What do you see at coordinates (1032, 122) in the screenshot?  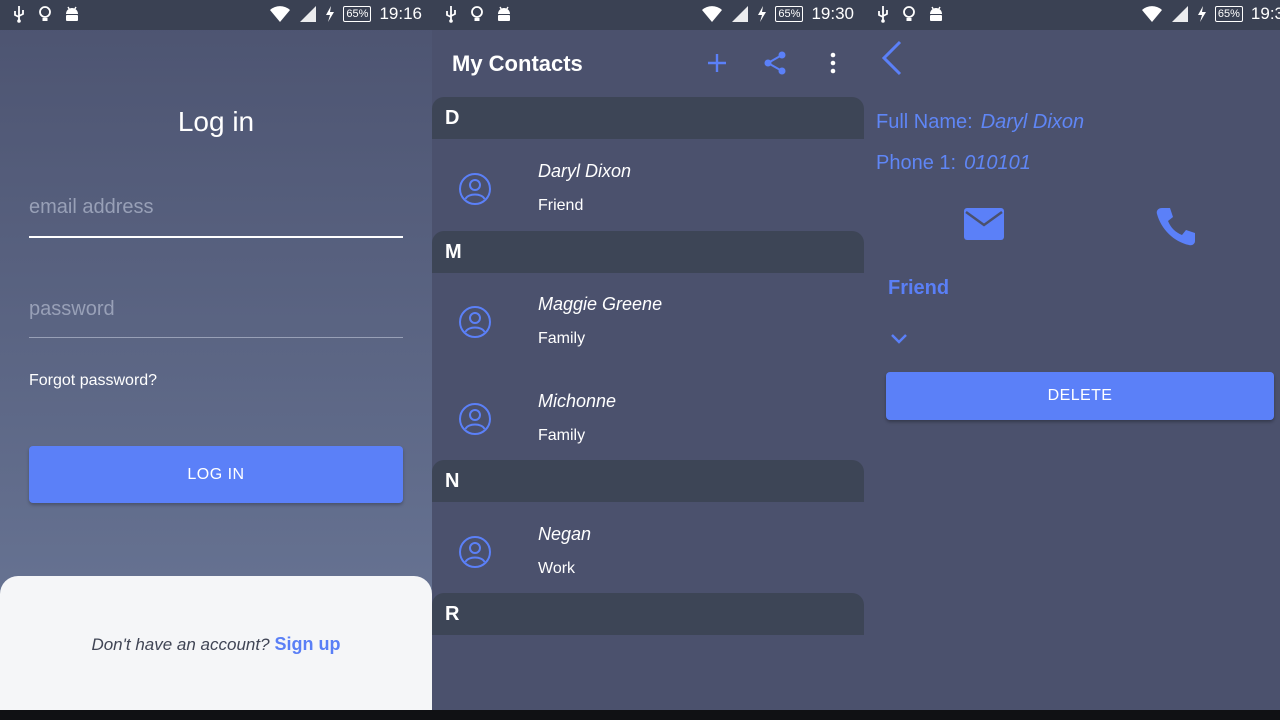 I see `full-name-value: Daryl Dixon` at bounding box center [1032, 122].